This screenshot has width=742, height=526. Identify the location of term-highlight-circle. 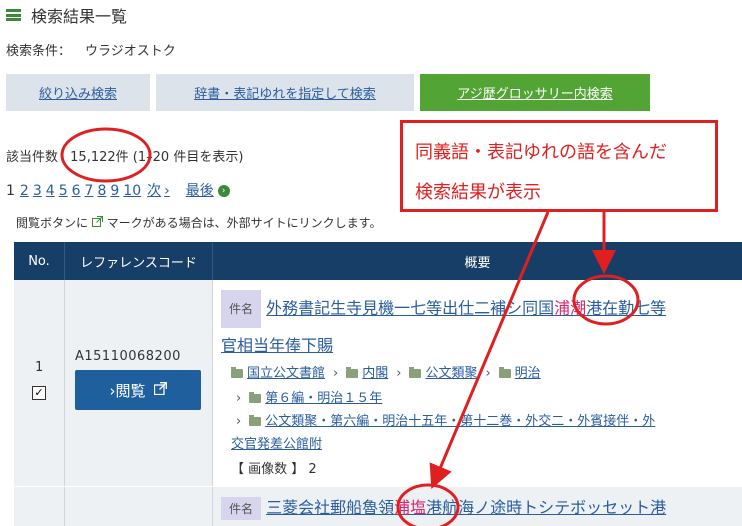
(606, 300).